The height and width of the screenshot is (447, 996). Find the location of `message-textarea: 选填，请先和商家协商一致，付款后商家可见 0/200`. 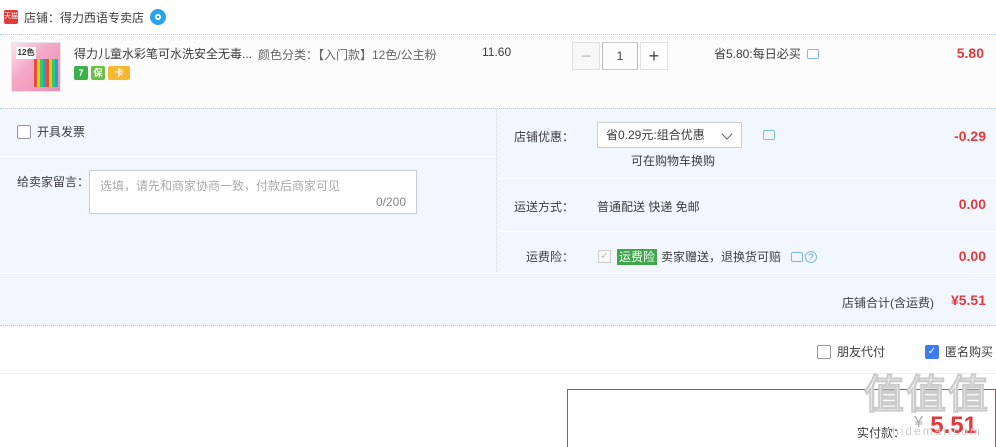

message-textarea: 选填，请先和商家协商一致，付款后商家可见 0/200 is located at coordinates (253, 192).